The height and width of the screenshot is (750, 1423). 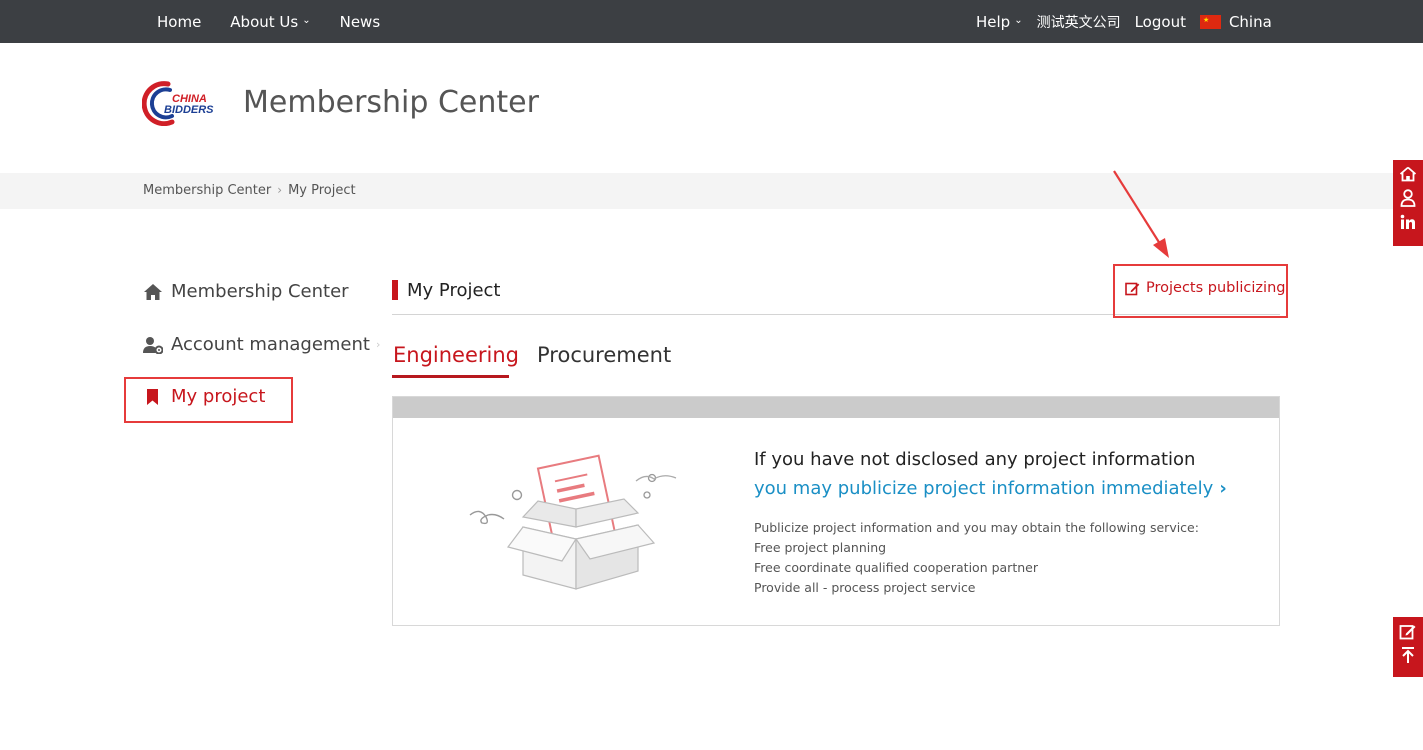 I want to click on country-selector: ★ China, so click(x=1235, y=21).